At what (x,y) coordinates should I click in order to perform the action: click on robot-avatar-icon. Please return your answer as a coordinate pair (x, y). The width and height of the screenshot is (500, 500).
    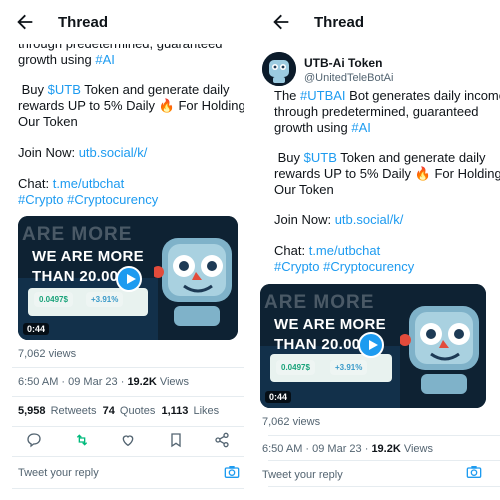
    Looking at the image, I should click on (279, 69).